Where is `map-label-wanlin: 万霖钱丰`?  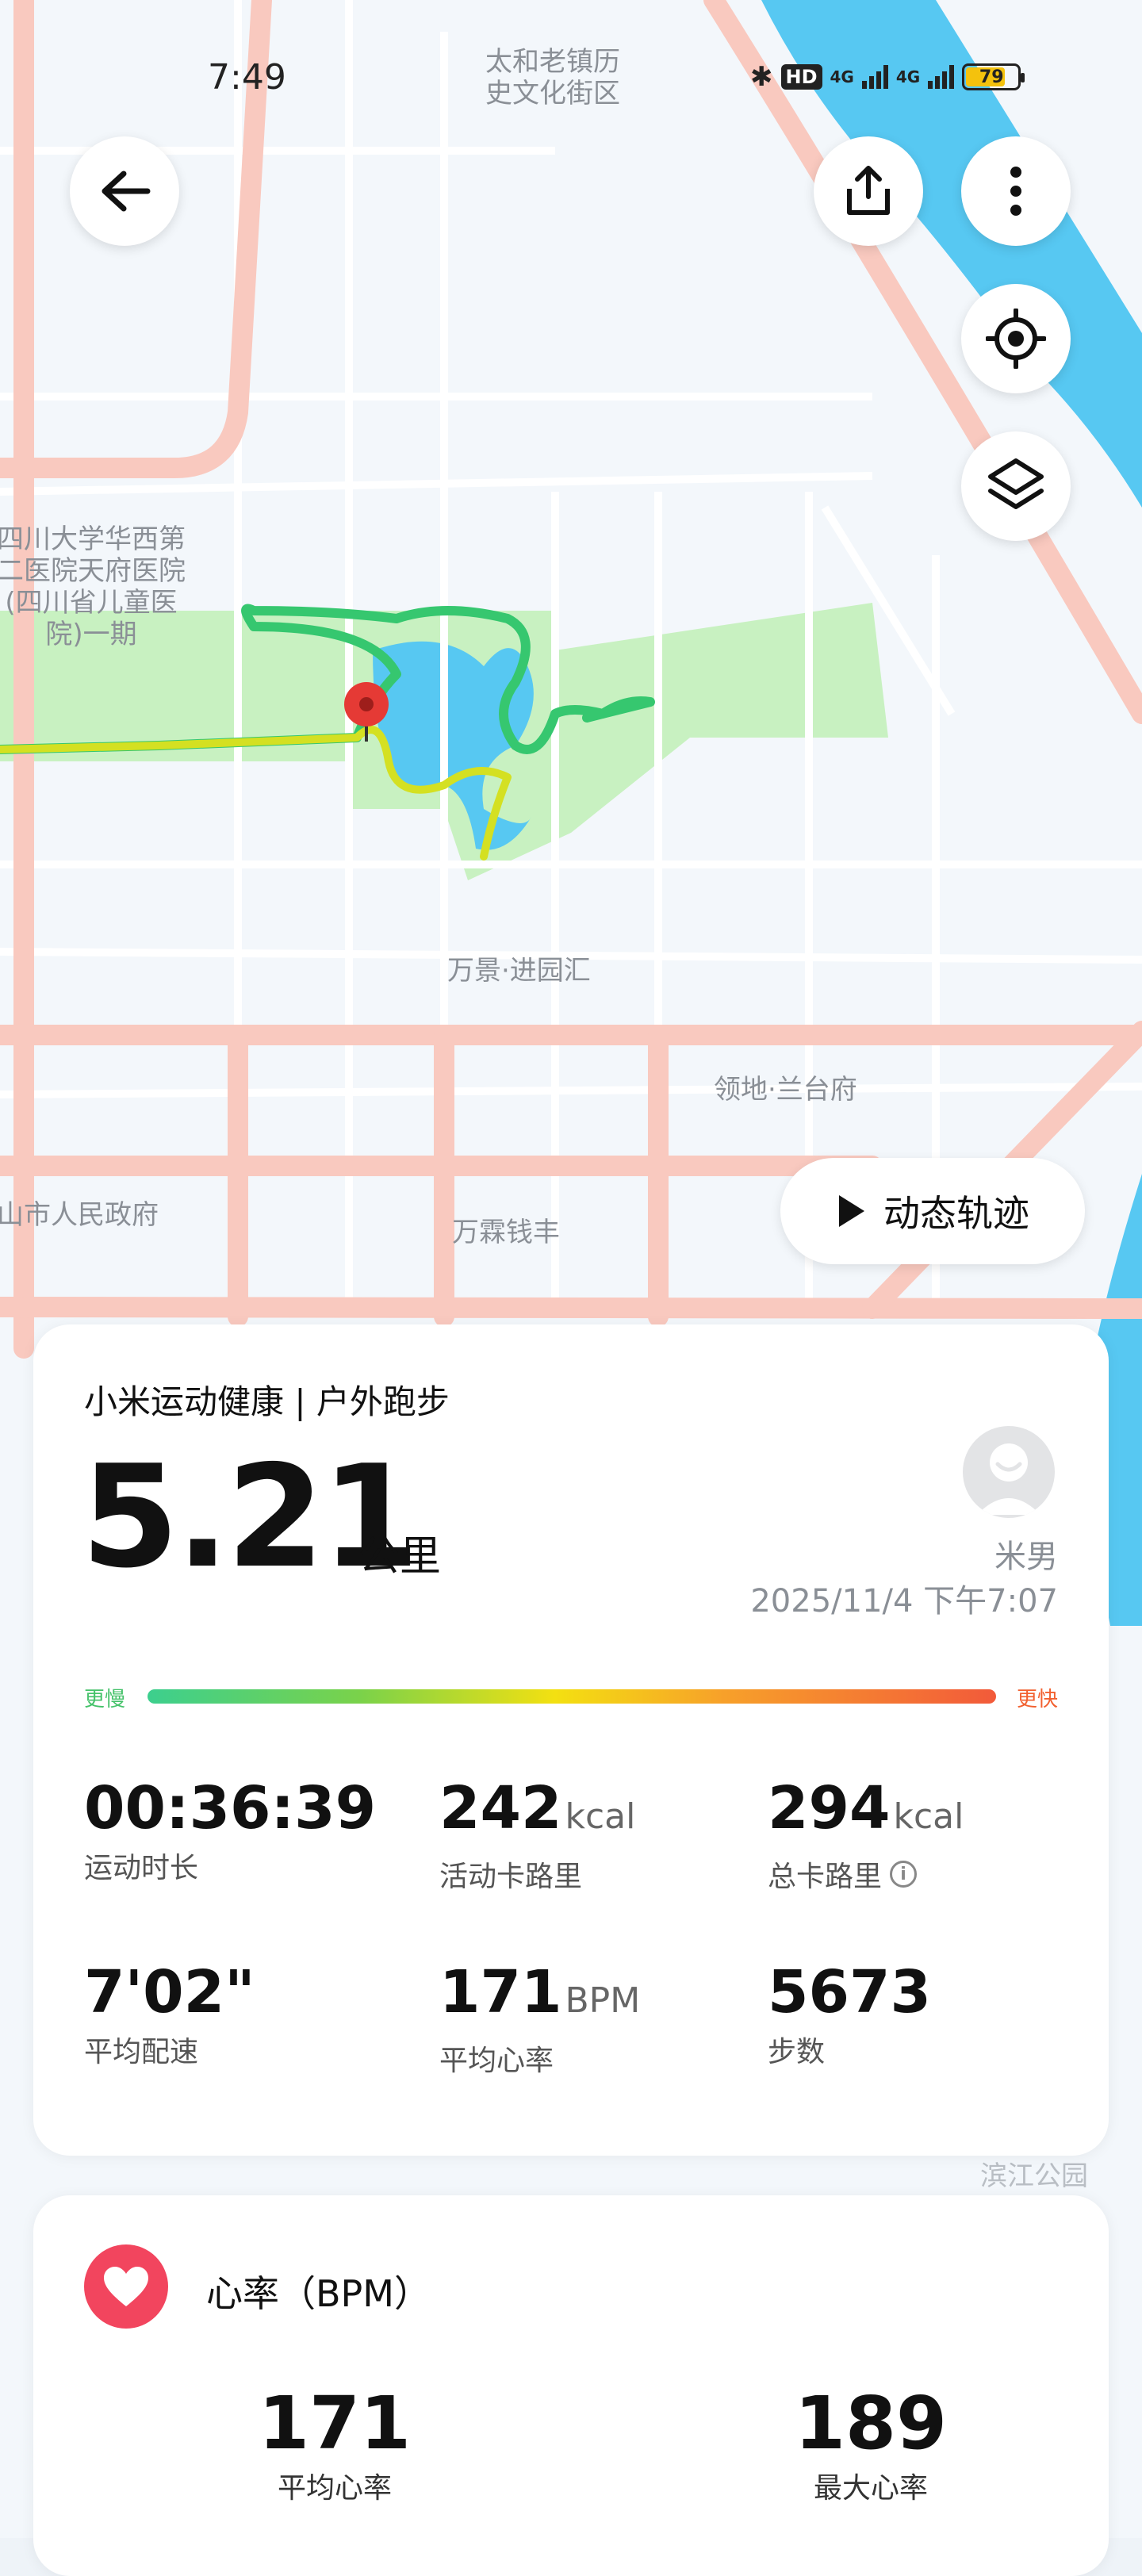
map-label-wanlin: 万霖钱丰 is located at coordinates (506, 1232).